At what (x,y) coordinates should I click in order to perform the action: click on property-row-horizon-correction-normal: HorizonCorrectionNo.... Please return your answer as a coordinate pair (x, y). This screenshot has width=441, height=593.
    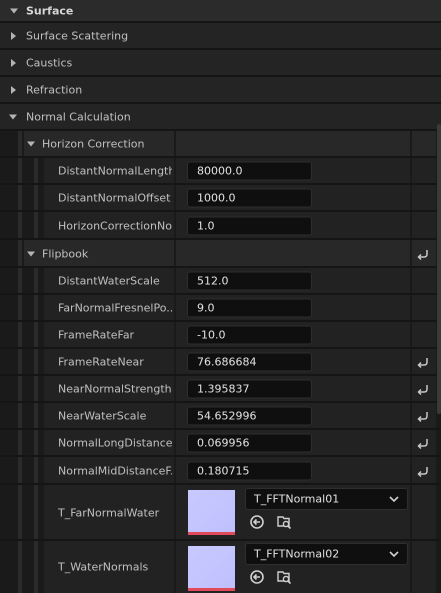
    Looking at the image, I should click on (220, 225).